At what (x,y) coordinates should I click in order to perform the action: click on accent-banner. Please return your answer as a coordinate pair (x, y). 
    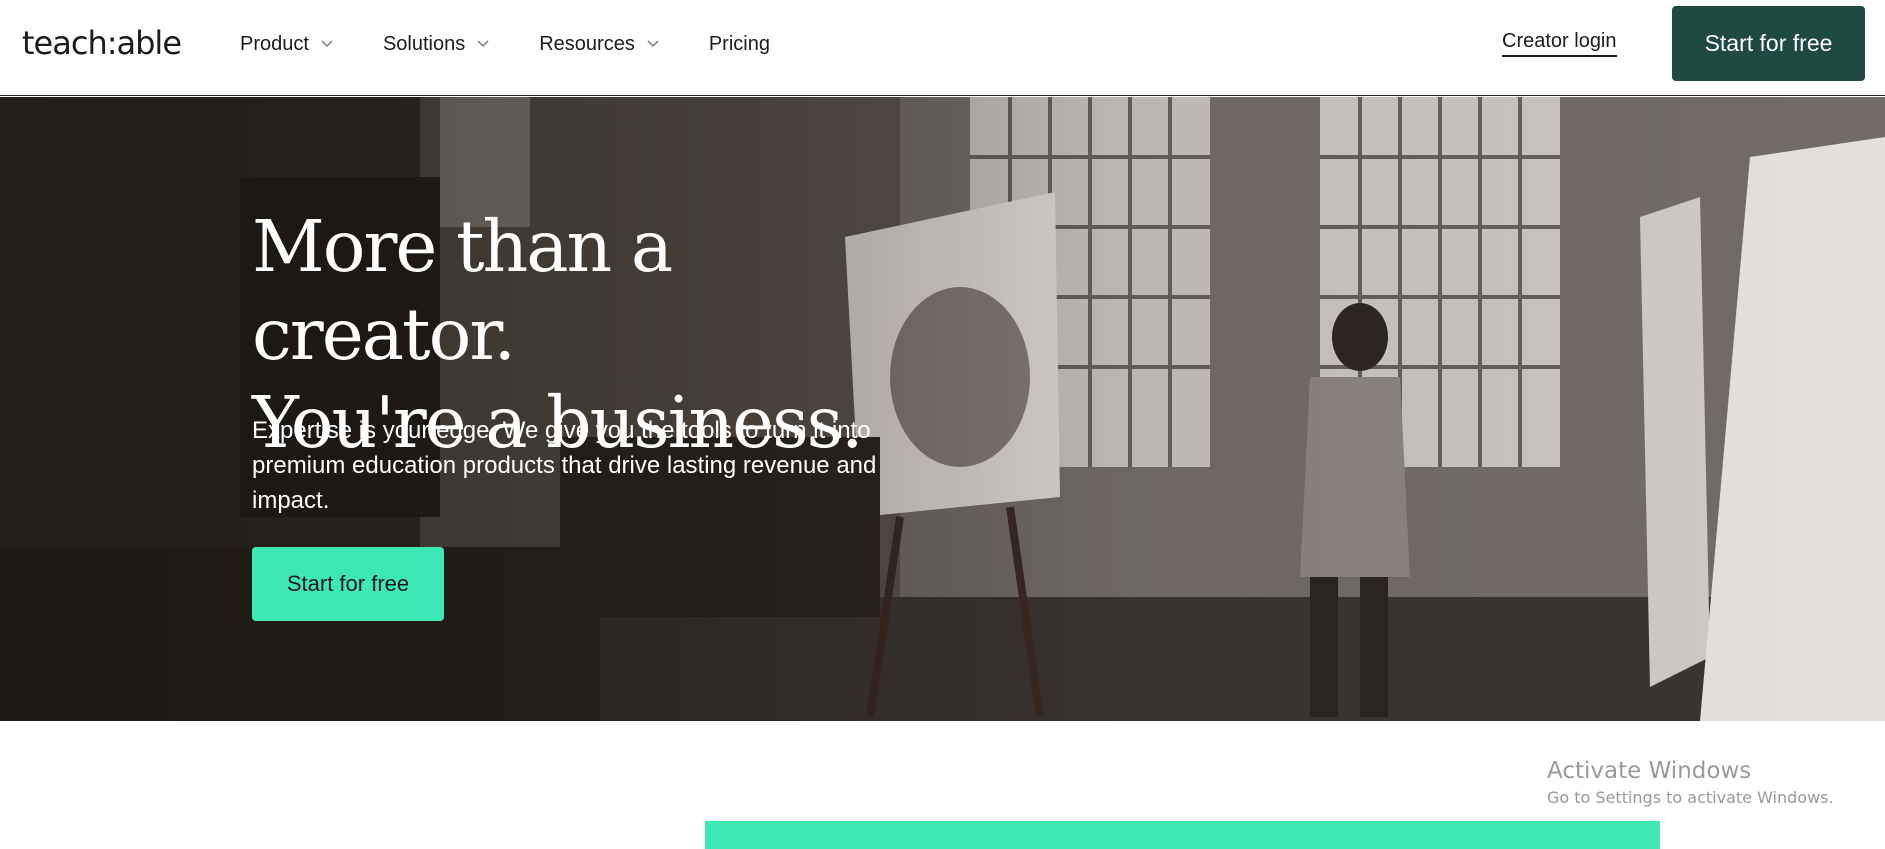
    Looking at the image, I should click on (1182, 835).